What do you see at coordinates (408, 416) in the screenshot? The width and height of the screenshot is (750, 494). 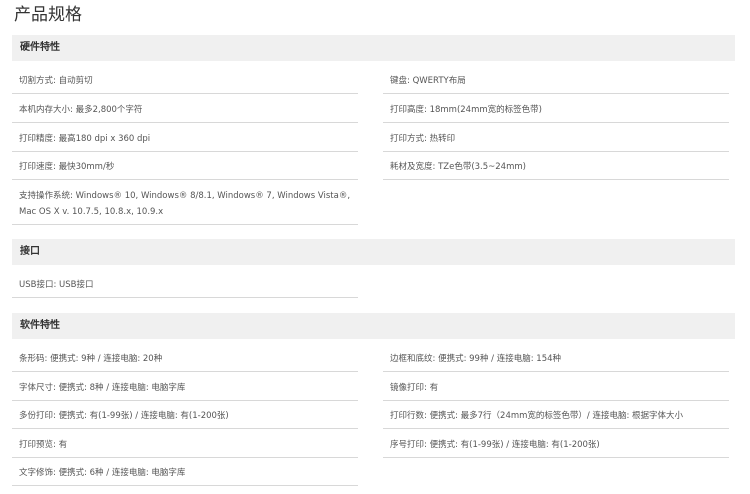 I see `spec-label: 打印行数:` at bounding box center [408, 416].